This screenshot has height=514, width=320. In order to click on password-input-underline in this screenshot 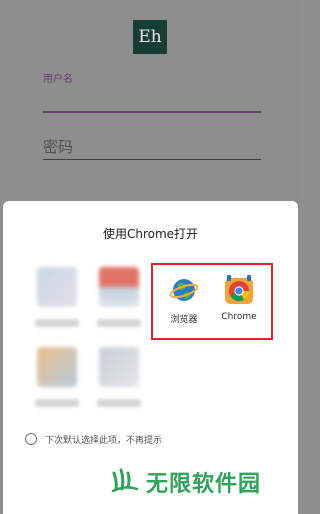, I will do `click(152, 159)`.